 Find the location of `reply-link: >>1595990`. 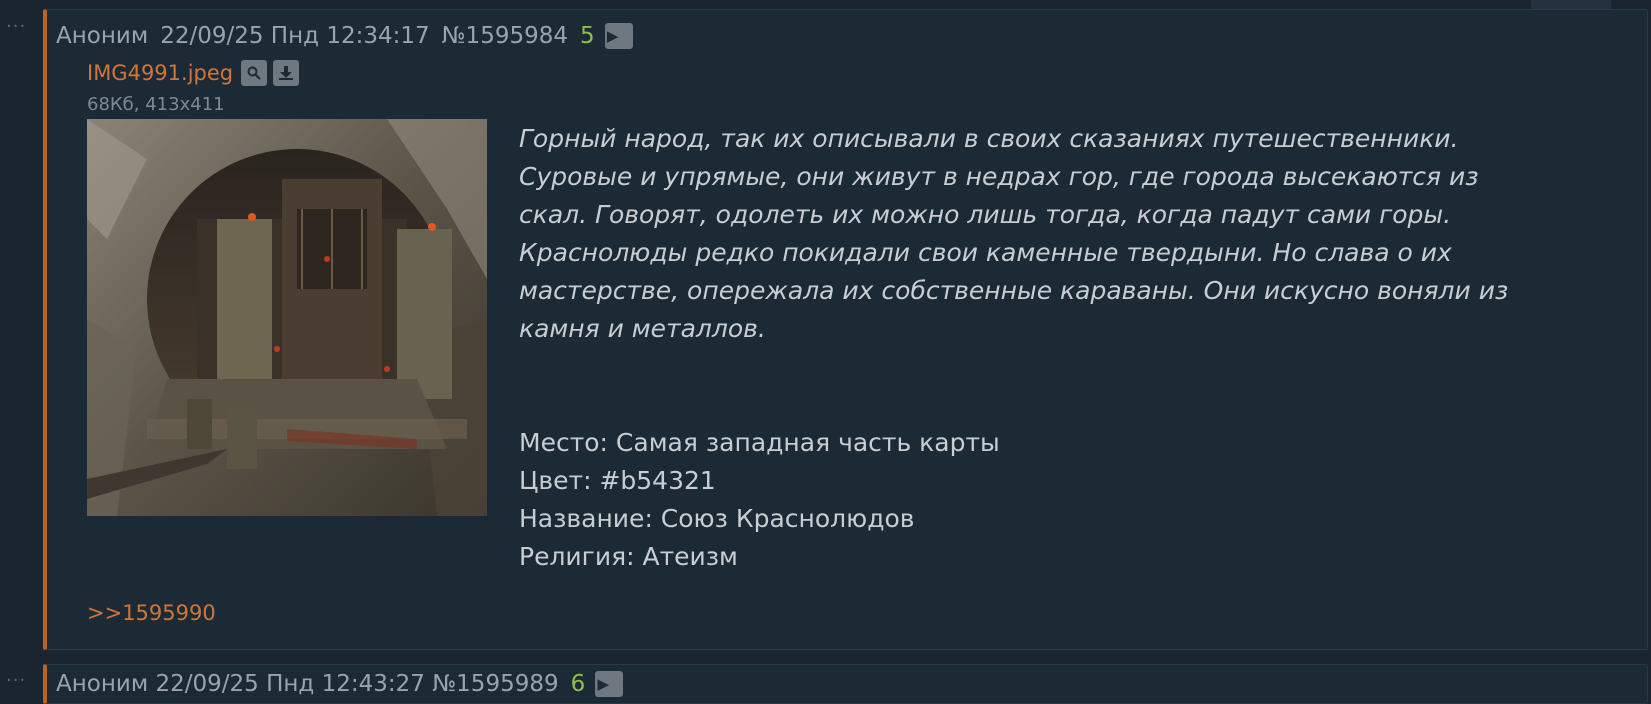

reply-link: >>1595990 is located at coordinates (151, 613).